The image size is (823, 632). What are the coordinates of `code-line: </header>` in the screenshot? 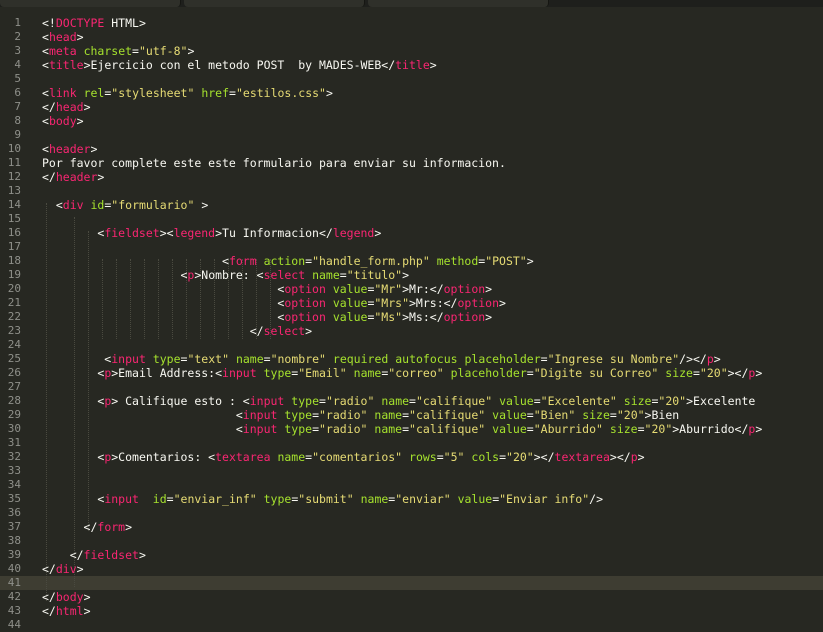 It's located at (73, 177).